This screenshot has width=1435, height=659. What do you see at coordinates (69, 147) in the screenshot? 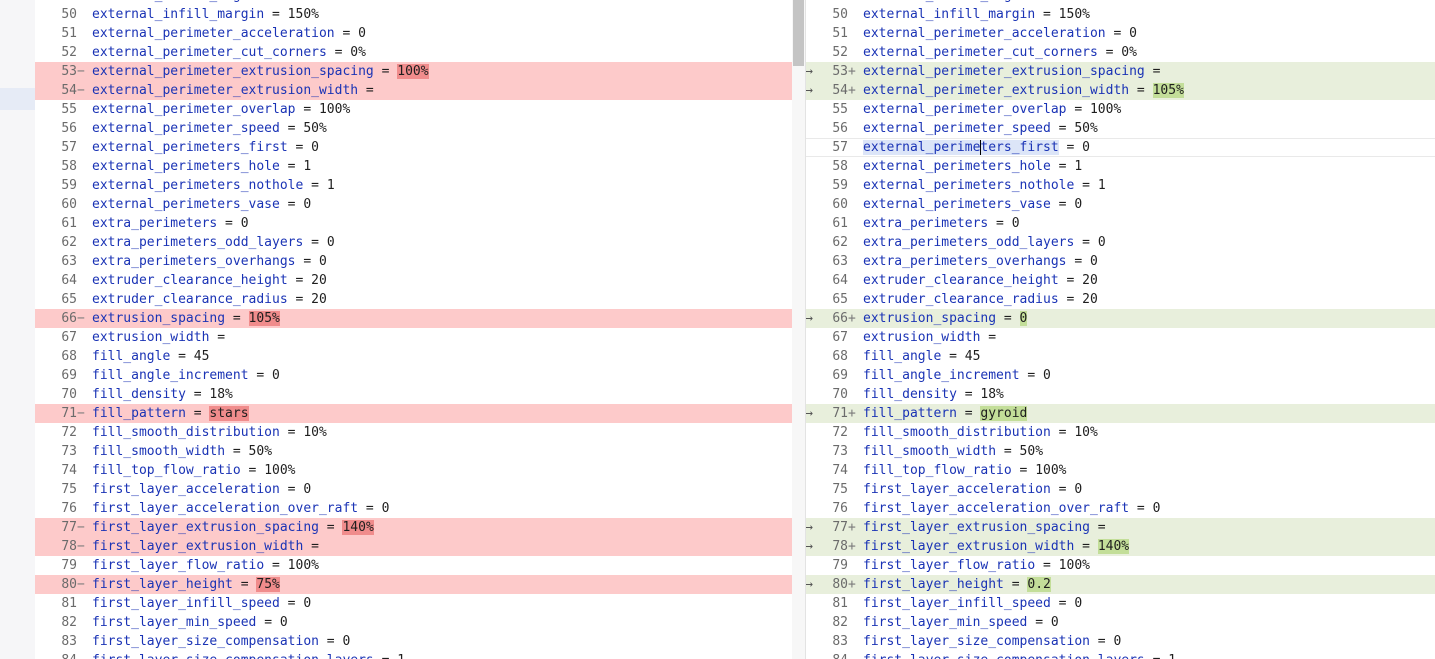
I see `line-number: 57` at bounding box center [69, 147].